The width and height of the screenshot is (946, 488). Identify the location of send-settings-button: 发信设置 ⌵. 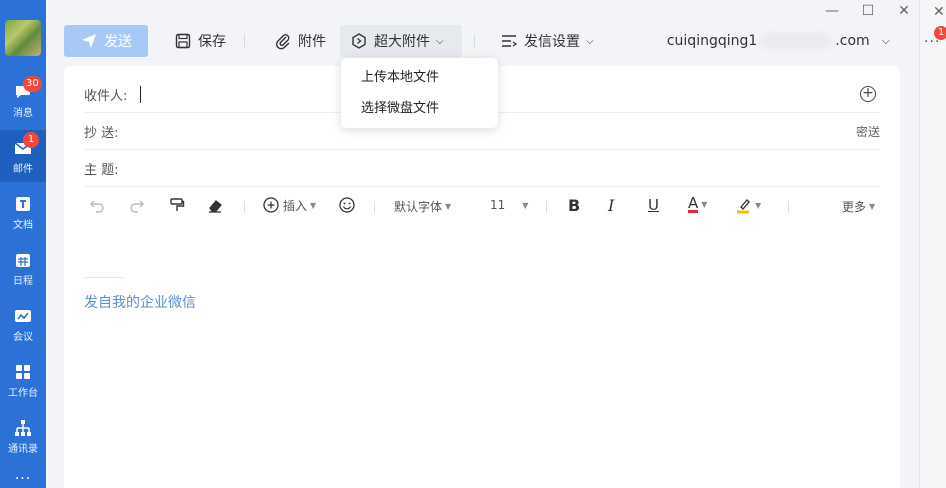
(547, 41).